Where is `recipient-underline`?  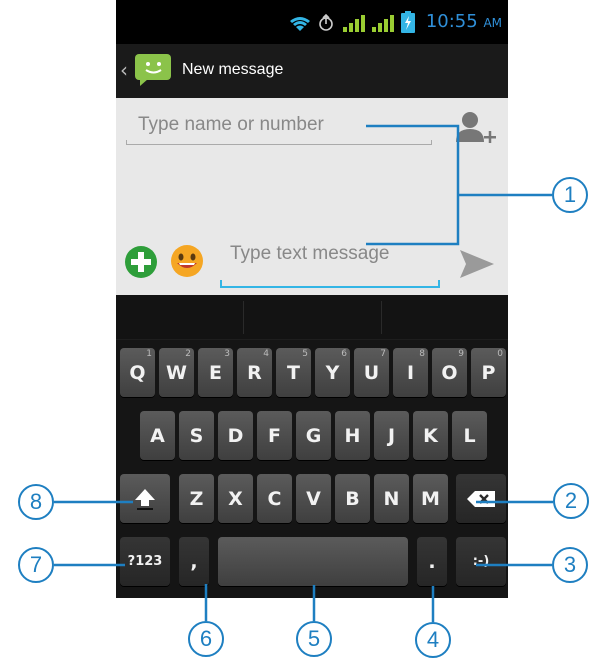 recipient-underline is located at coordinates (279, 144).